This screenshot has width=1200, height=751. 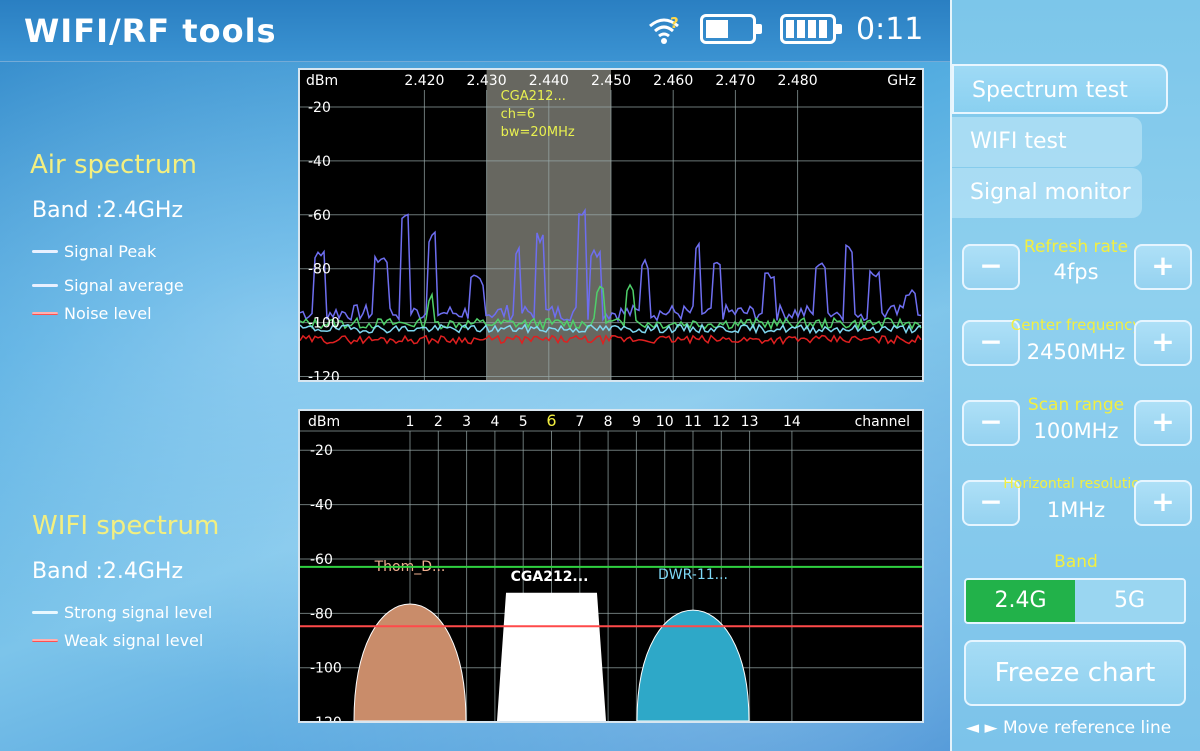 What do you see at coordinates (487, 81) in the screenshot?
I see `x-tick-label: 2.430` at bounding box center [487, 81].